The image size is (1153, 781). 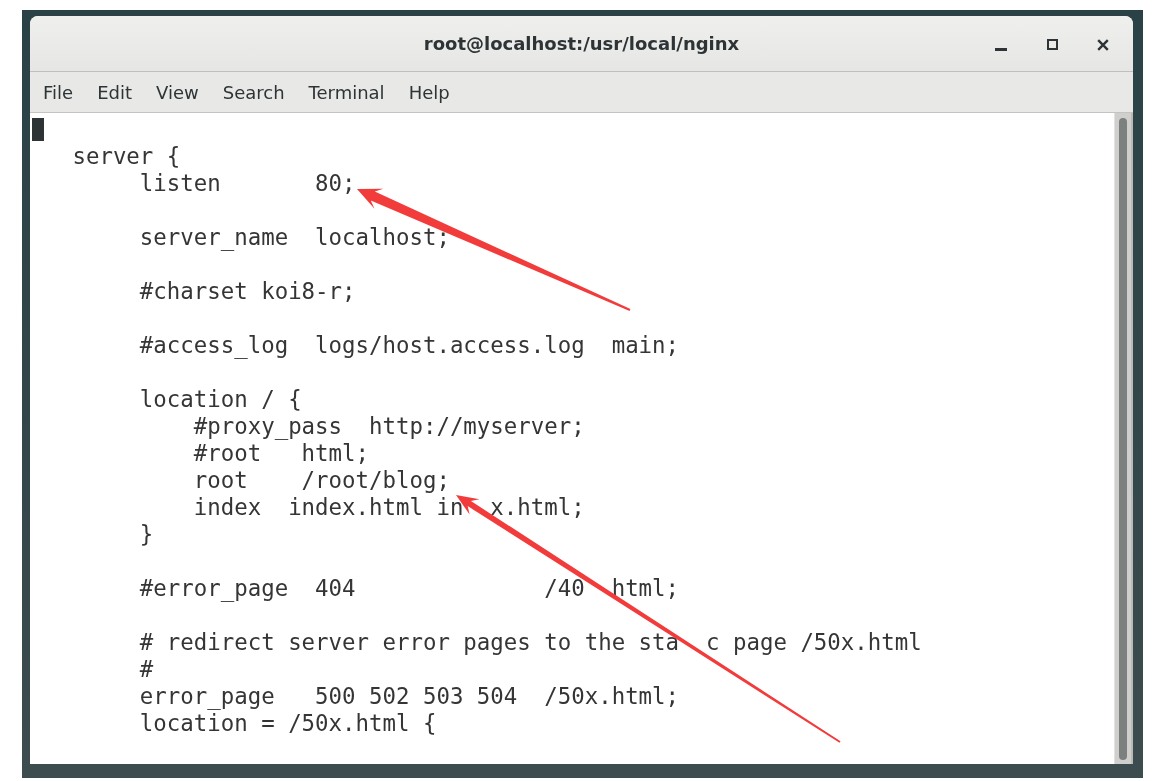 What do you see at coordinates (389, 507) in the screenshot?
I see `code-line: index index.html in x.html;` at bounding box center [389, 507].